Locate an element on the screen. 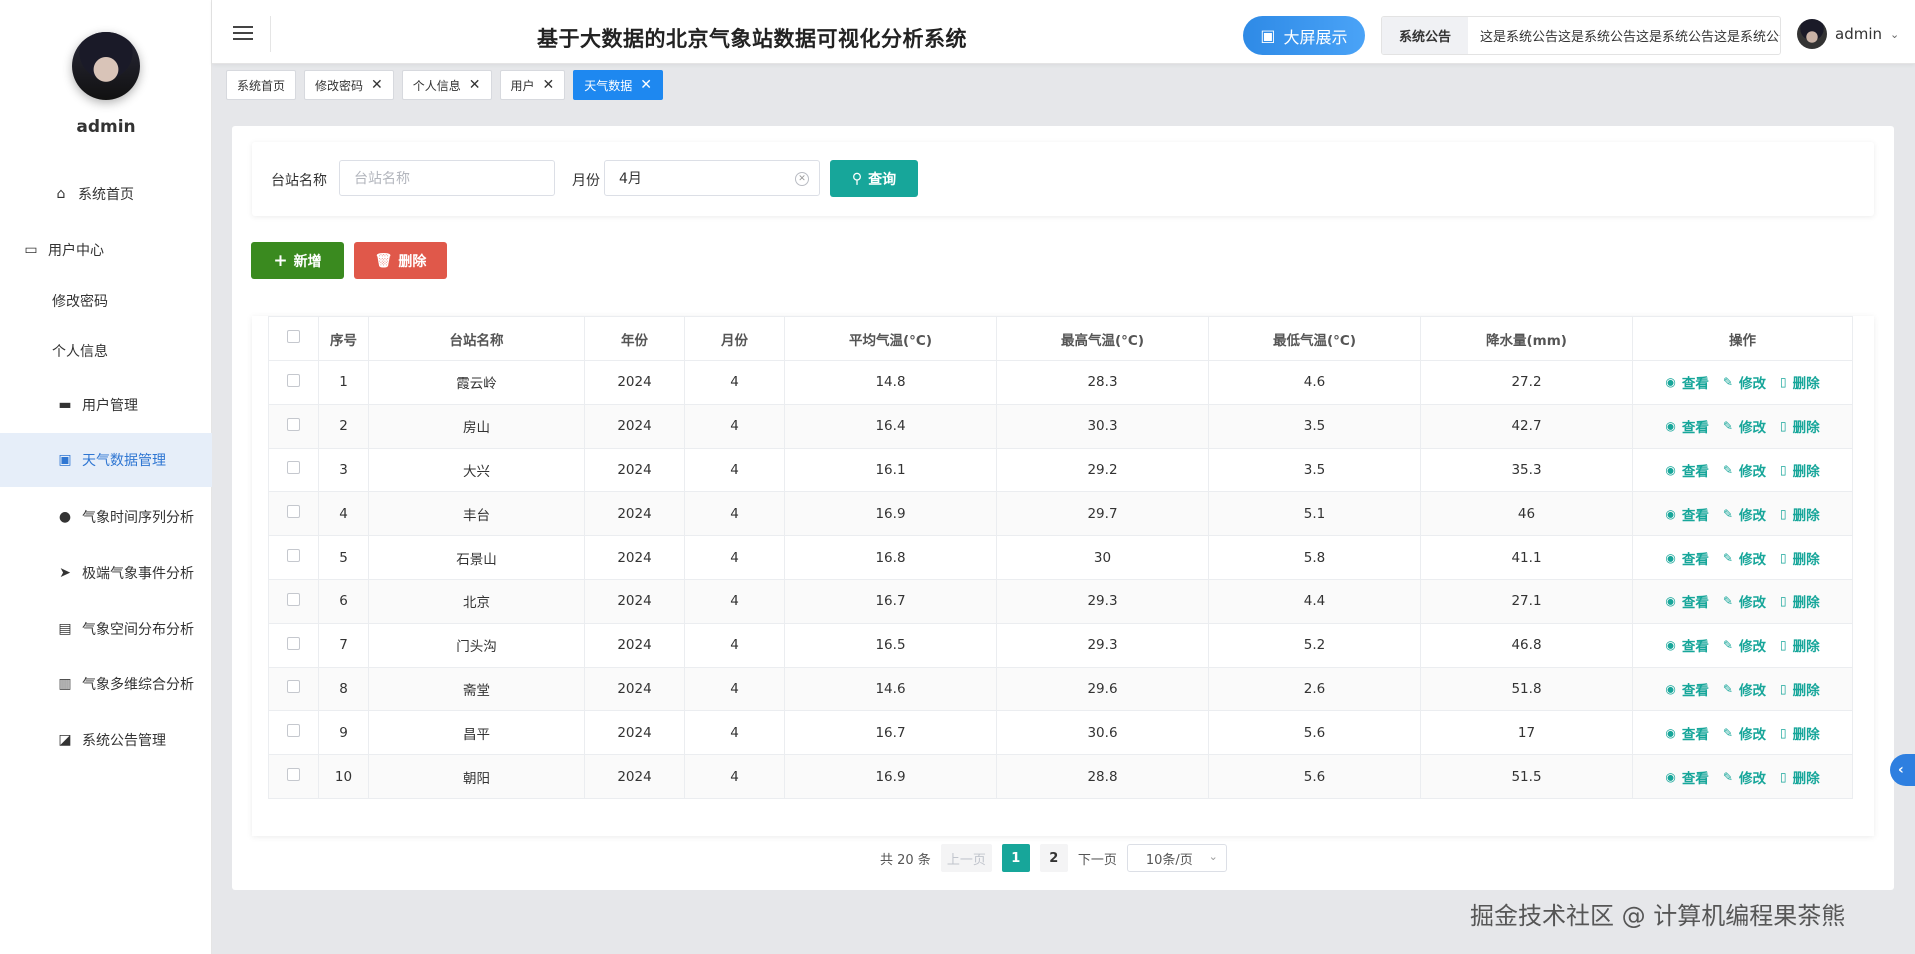 The image size is (1915, 954). page-1-button: 1 is located at coordinates (1015, 858).